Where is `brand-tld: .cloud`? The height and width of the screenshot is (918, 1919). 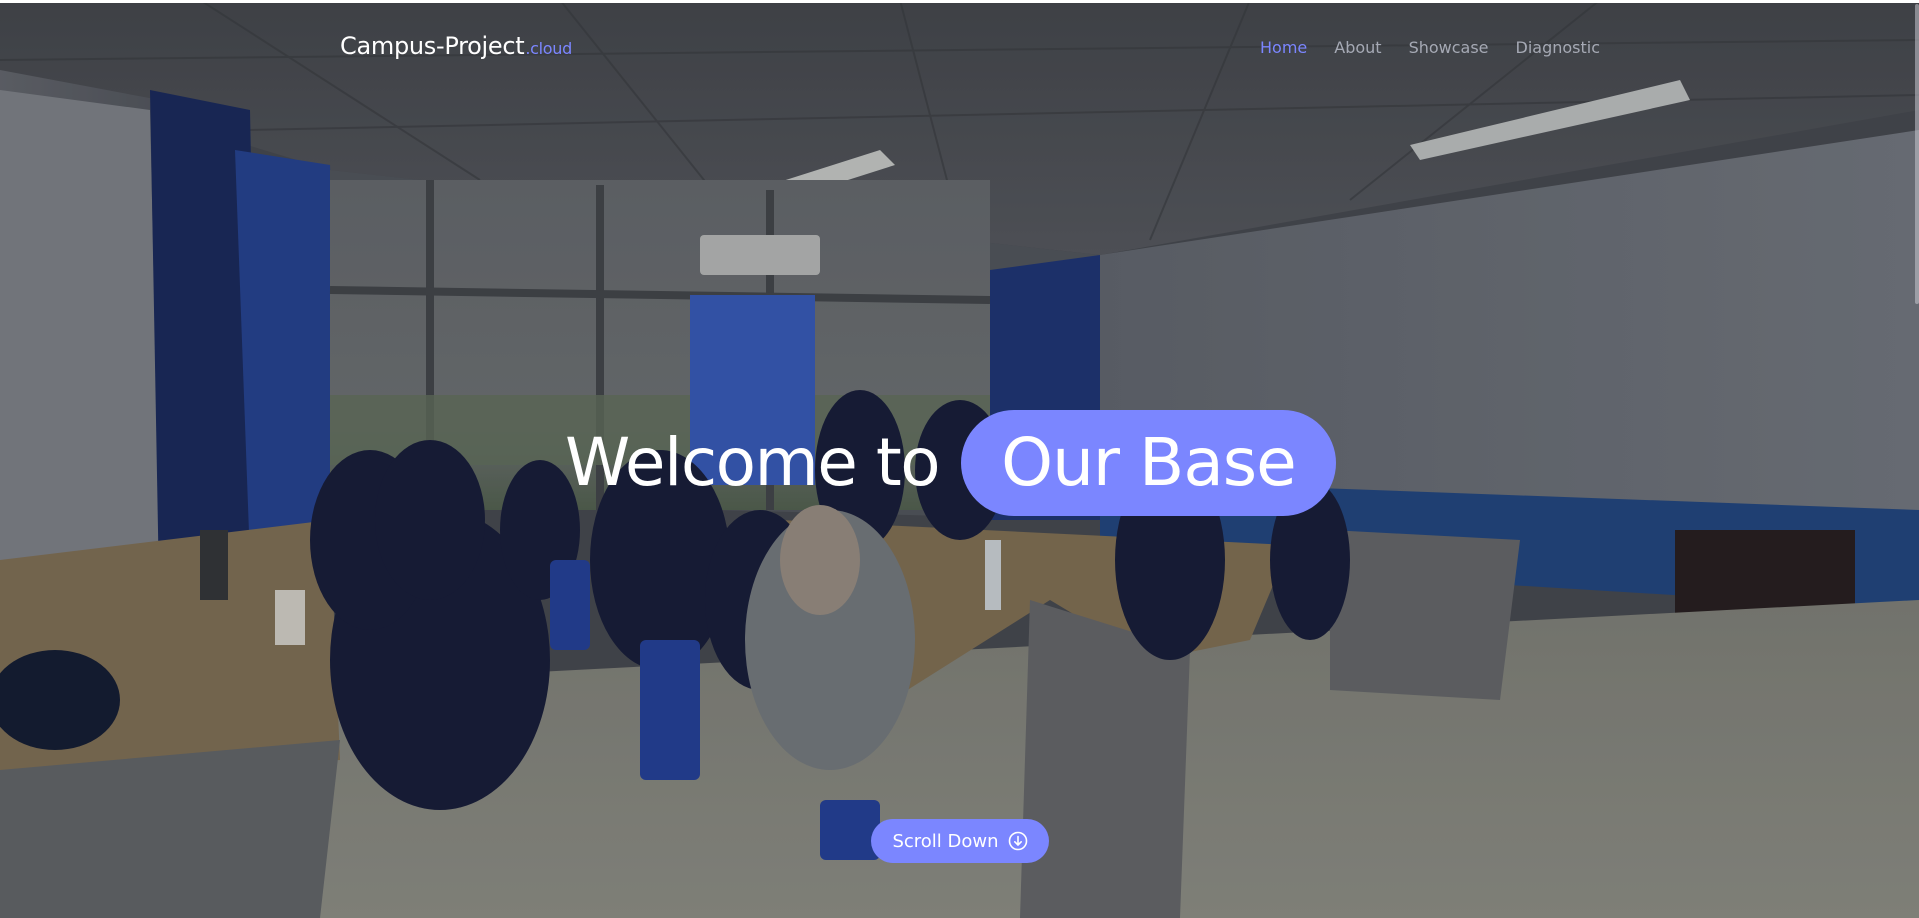 brand-tld: .cloud is located at coordinates (548, 48).